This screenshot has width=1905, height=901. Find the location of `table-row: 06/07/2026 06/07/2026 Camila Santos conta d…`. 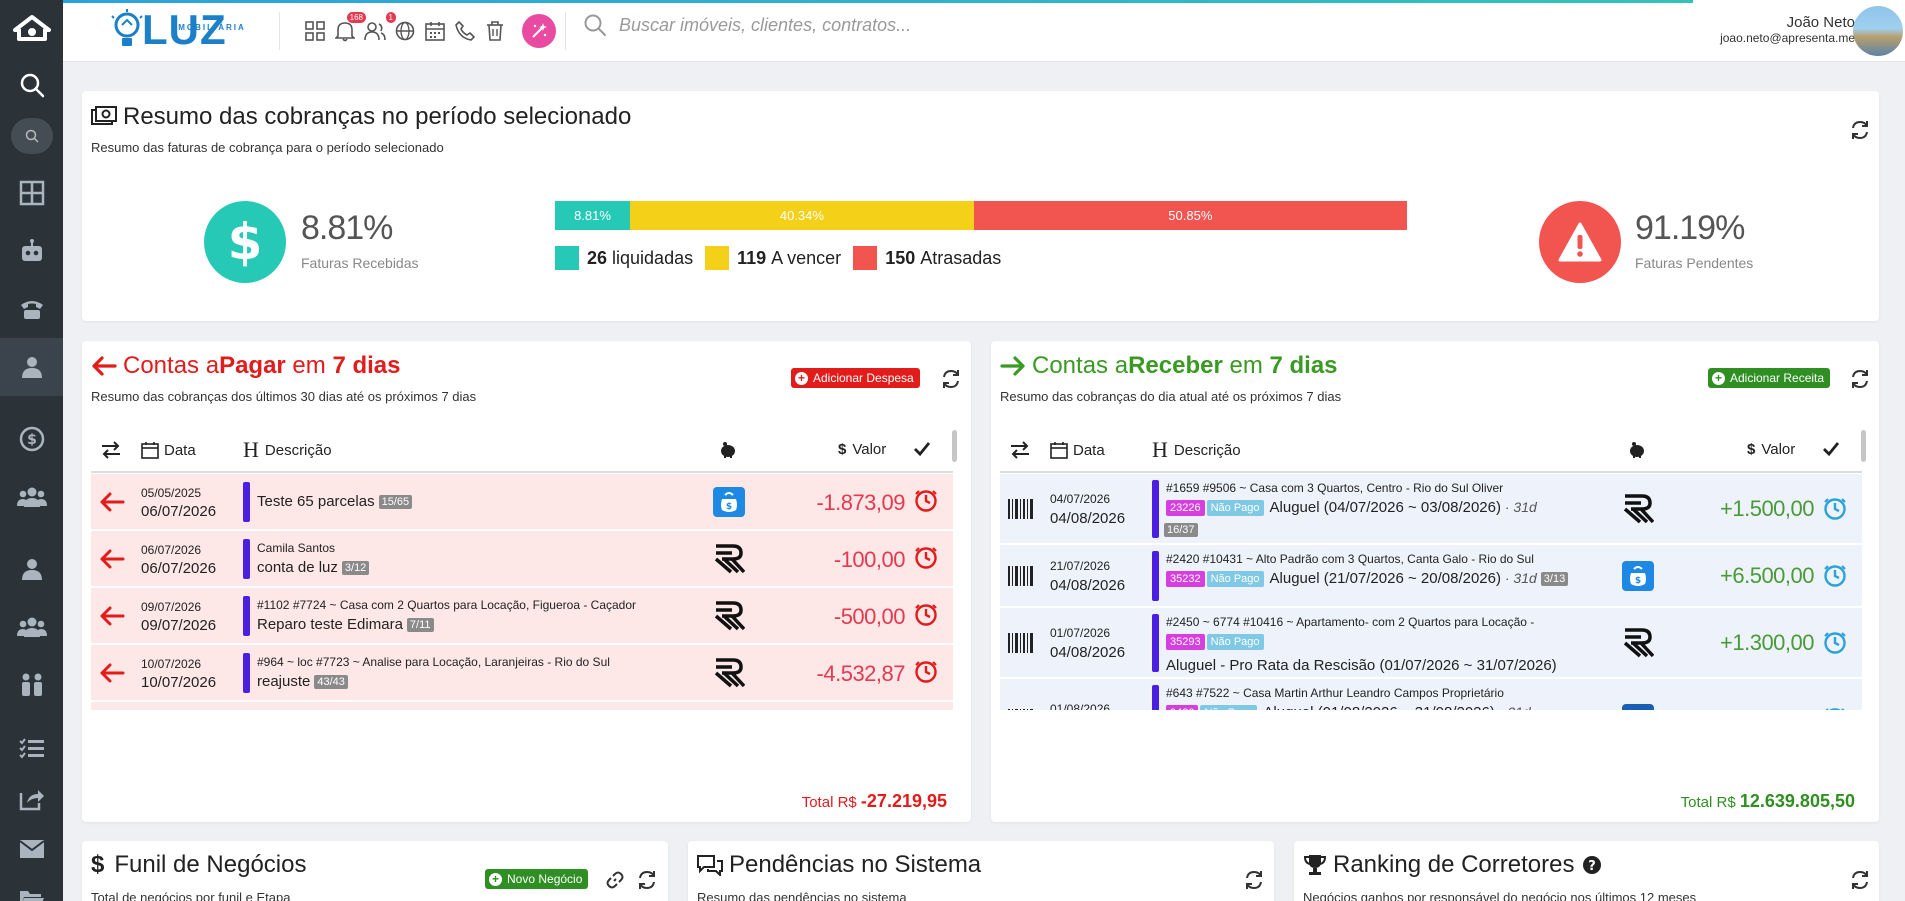

table-row: 06/07/2026 06/07/2026 Camila Santos conta d… is located at coordinates (522, 559).